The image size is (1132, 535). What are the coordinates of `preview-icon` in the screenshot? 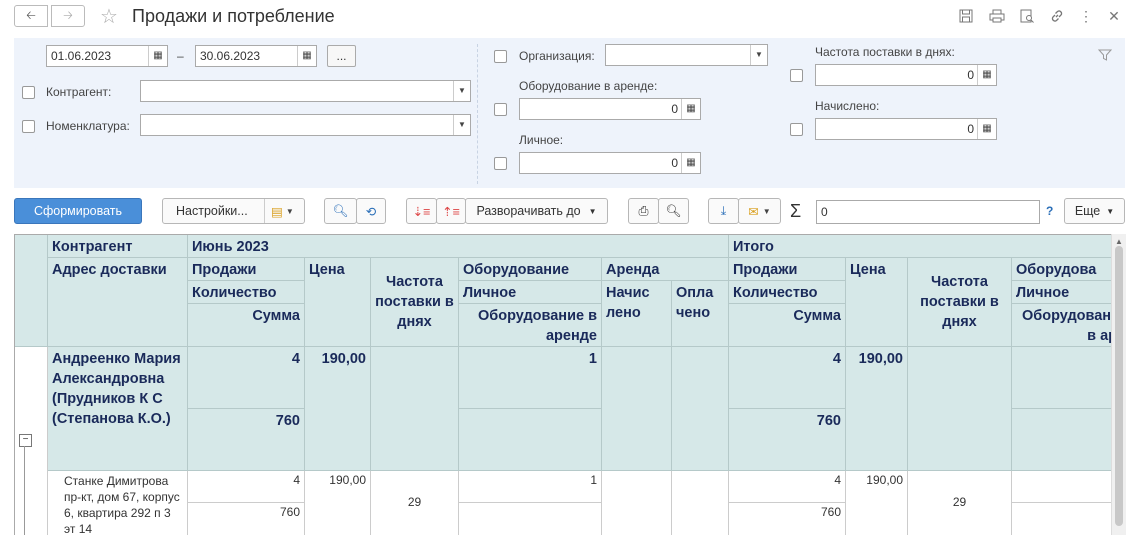 It's located at (1027, 16).